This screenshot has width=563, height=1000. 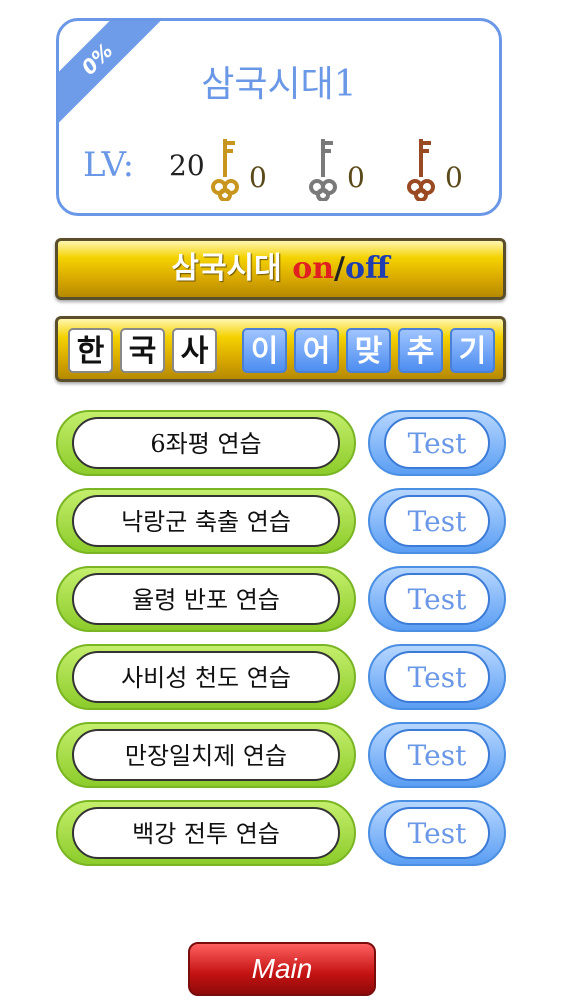 What do you see at coordinates (420, 350) in the screenshot?
I see `tile-chu: 추` at bounding box center [420, 350].